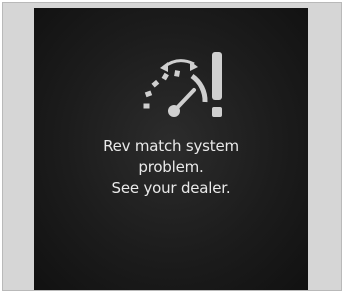  What do you see at coordinates (217, 84) in the screenshot?
I see `exclamation-icon` at bounding box center [217, 84].